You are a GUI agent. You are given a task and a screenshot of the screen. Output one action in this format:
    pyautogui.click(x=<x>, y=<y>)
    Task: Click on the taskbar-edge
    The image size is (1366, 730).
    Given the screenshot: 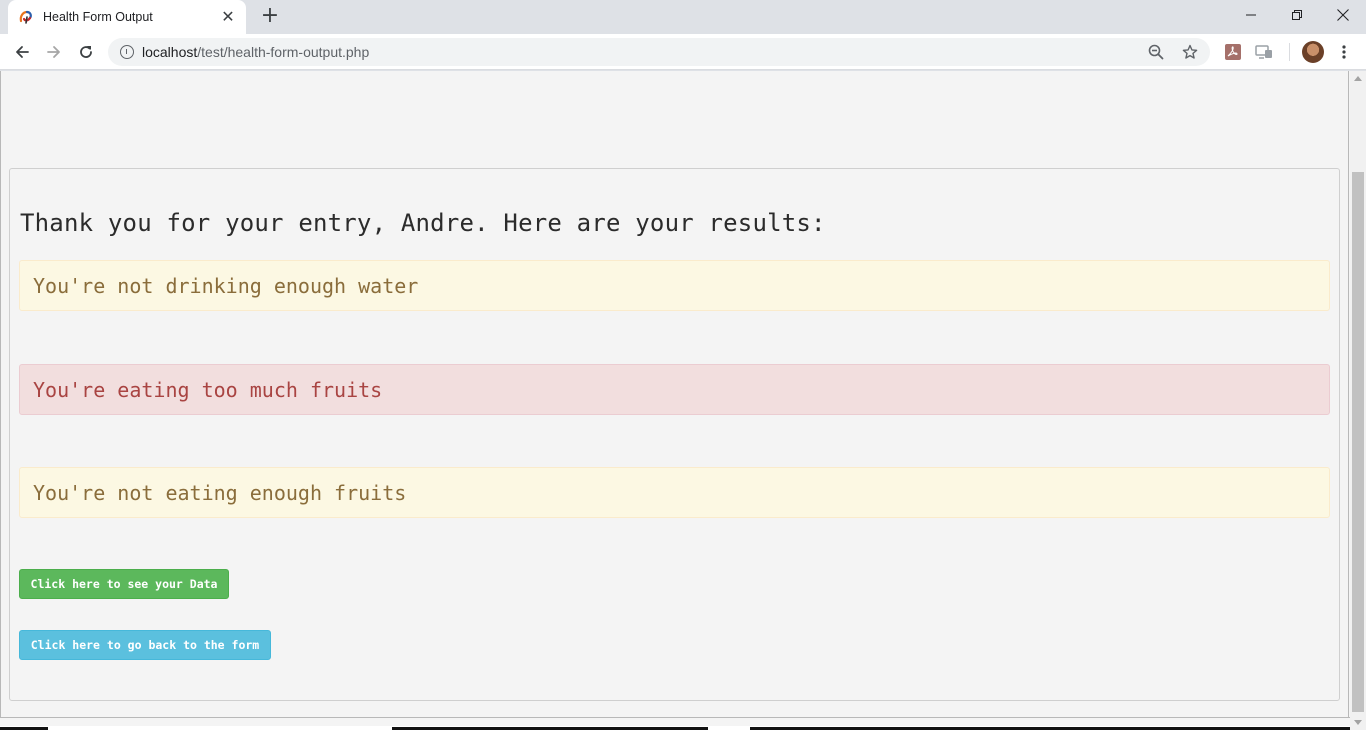 What is the action you would take?
    pyautogui.click(x=675, y=728)
    